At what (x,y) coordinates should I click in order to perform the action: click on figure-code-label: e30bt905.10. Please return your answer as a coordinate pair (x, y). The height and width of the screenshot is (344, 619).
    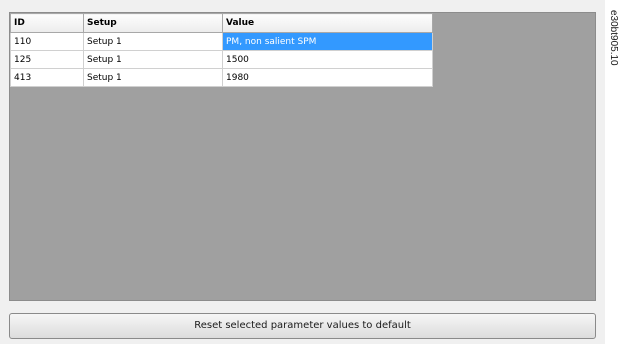
    Looking at the image, I should click on (613, 55).